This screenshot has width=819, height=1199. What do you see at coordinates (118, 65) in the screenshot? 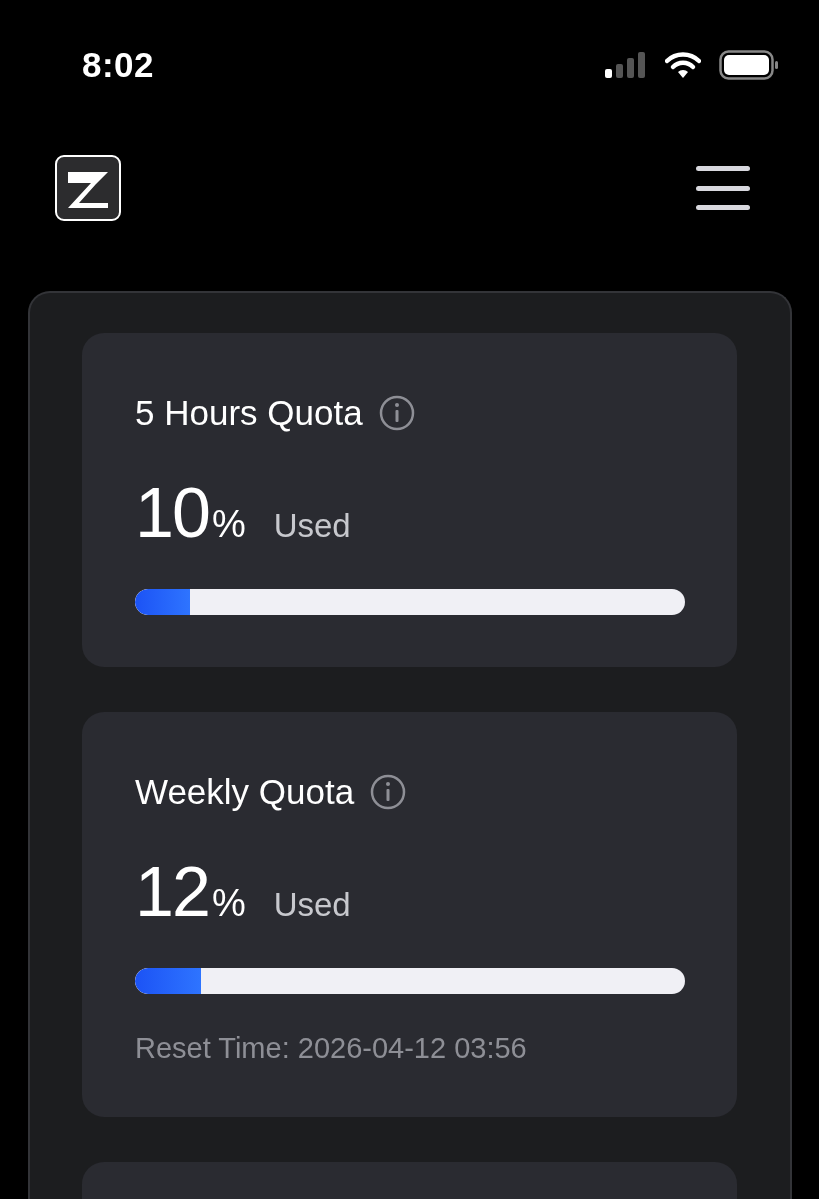
I see `status-time: 8:02` at bounding box center [118, 65].